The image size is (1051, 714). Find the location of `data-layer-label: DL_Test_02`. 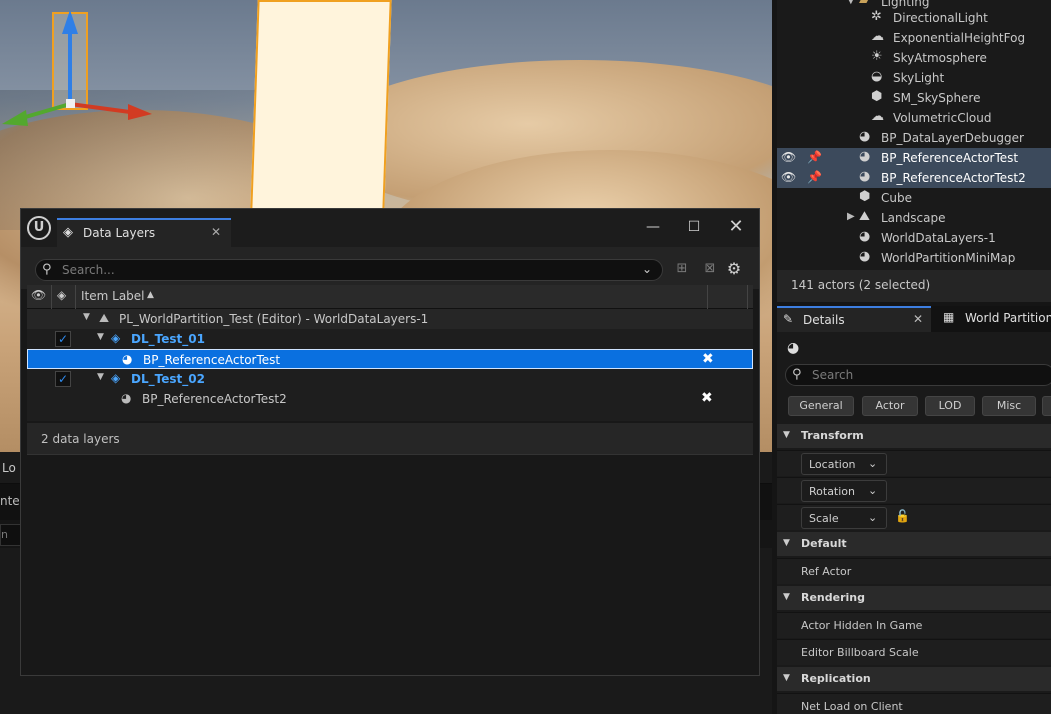

data-layer-label: DL_Test_02 is located at coordinates (168, 379).